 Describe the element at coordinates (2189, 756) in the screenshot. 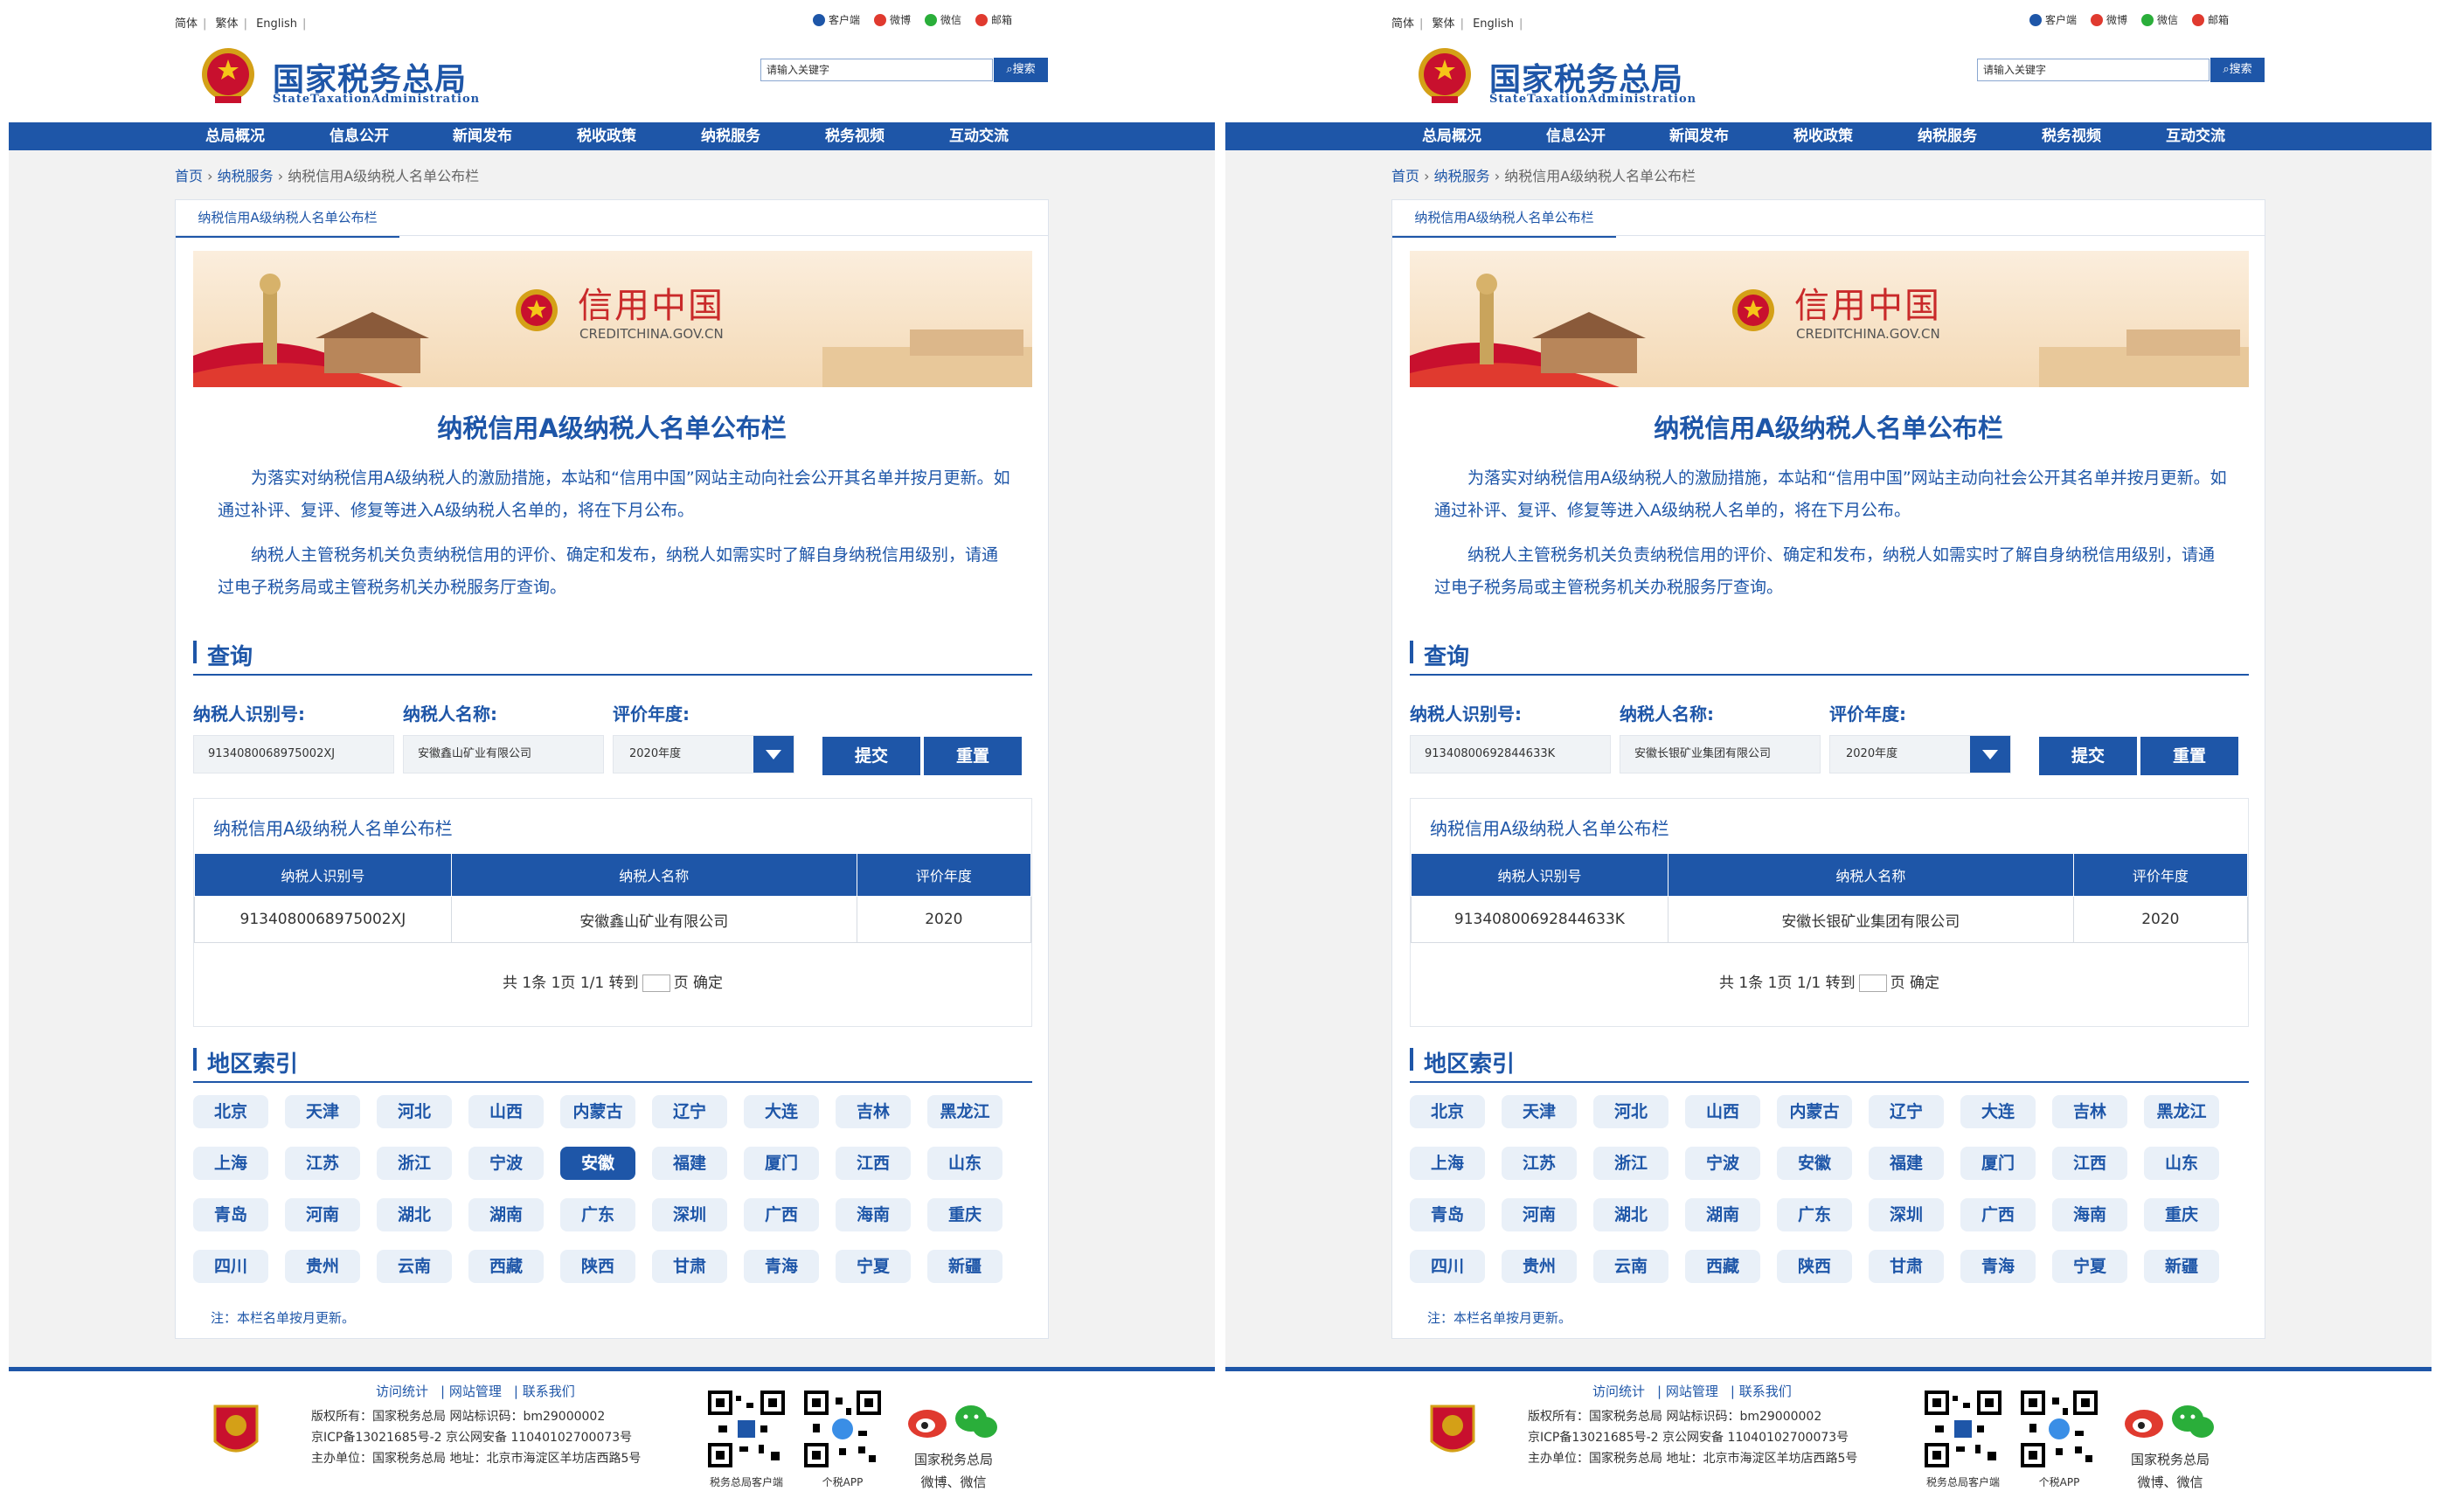

I see `reset-button: 重置` at that location.